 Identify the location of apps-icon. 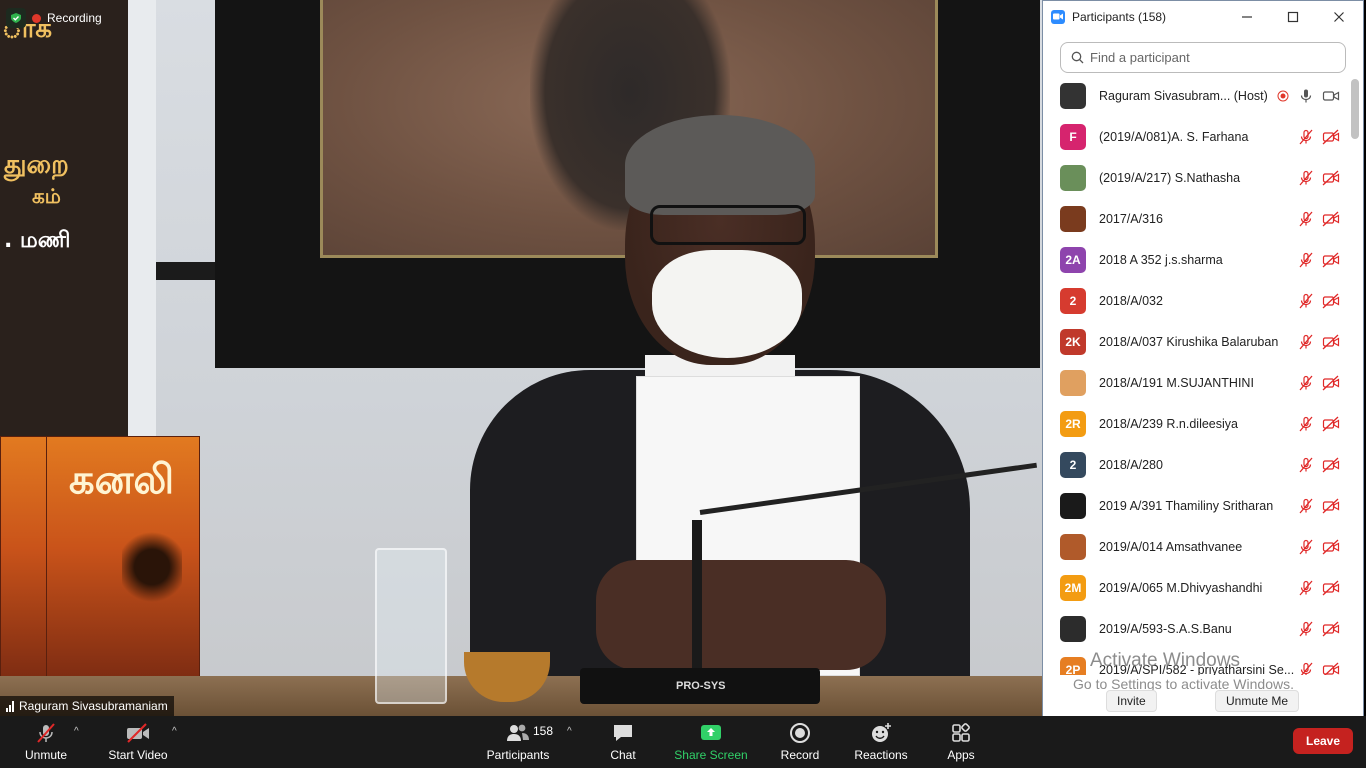
(961, 733).